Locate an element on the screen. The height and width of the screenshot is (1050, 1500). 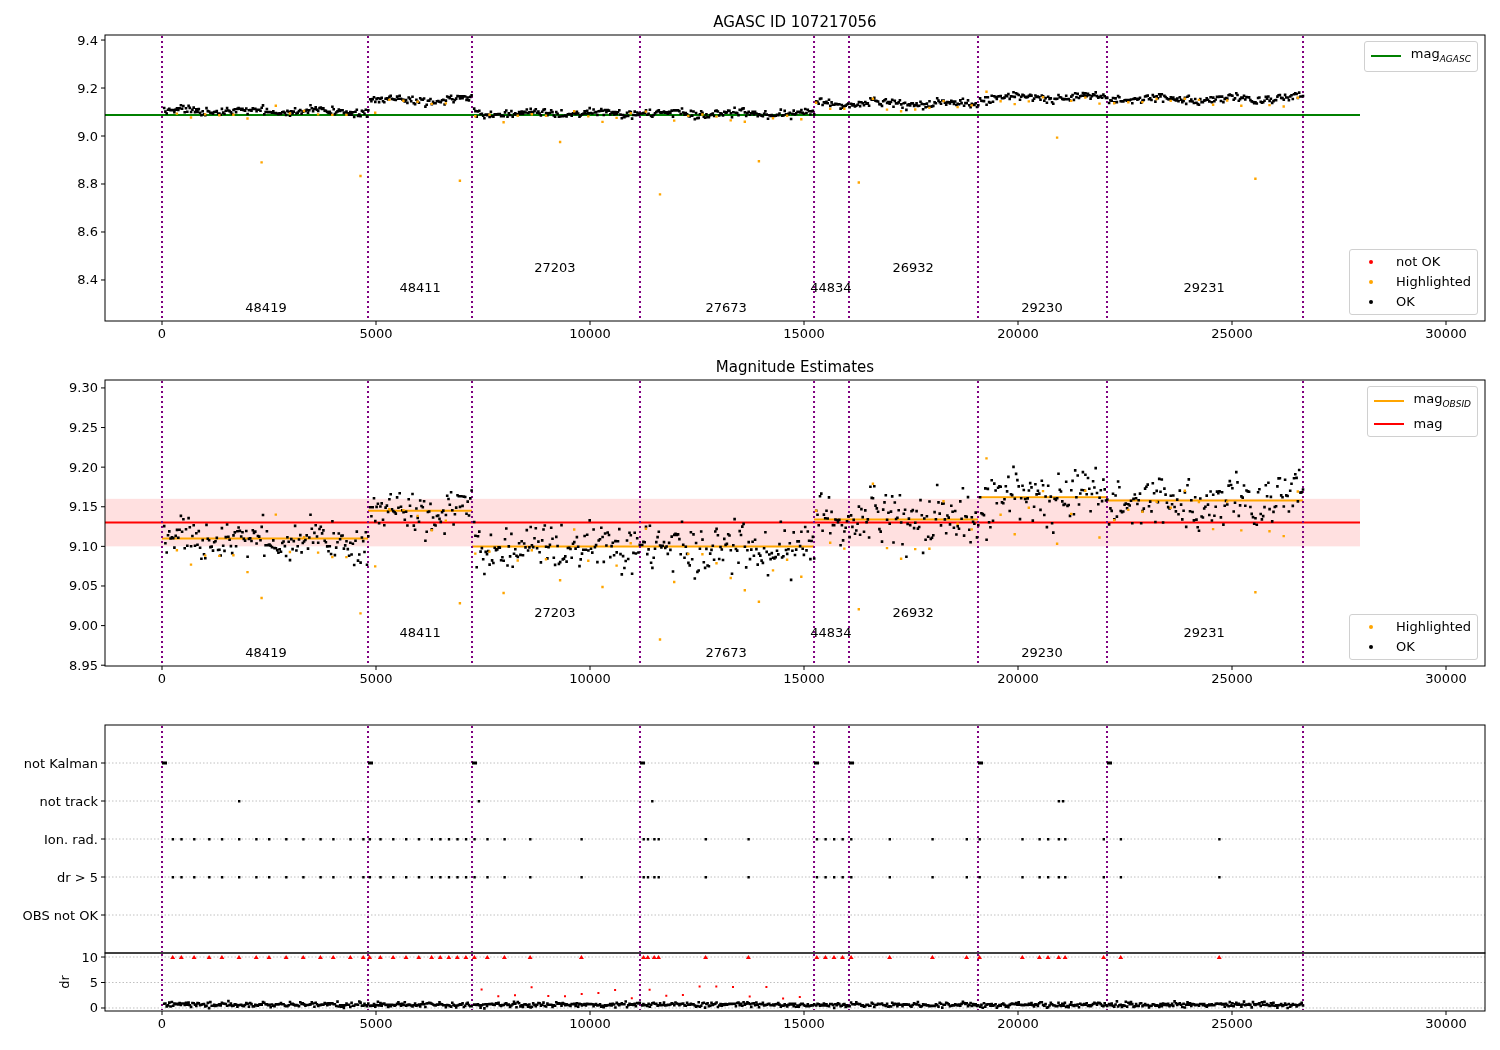
chart-title: AGASC ID 107217056 is located at coordinates (795, 22).